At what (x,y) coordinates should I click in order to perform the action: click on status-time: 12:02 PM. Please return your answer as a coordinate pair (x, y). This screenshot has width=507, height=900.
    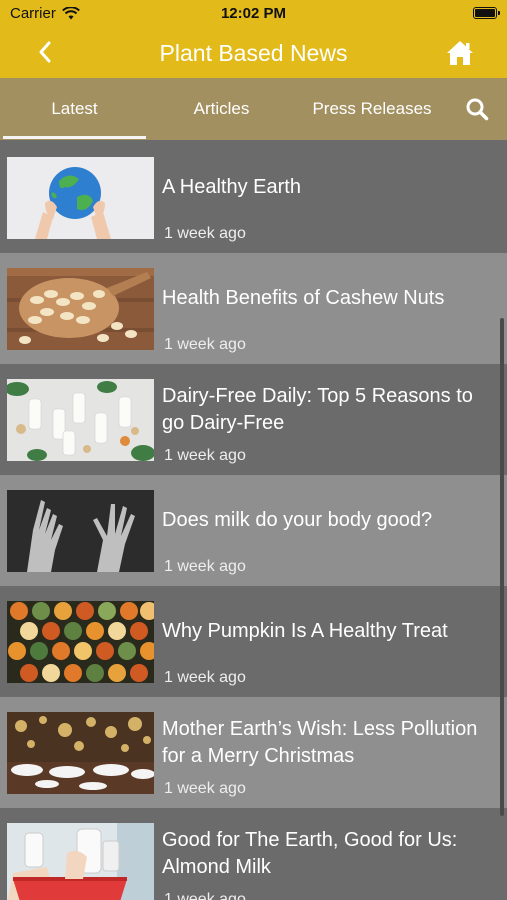
    Looking at the image, I should click on (253, 13).